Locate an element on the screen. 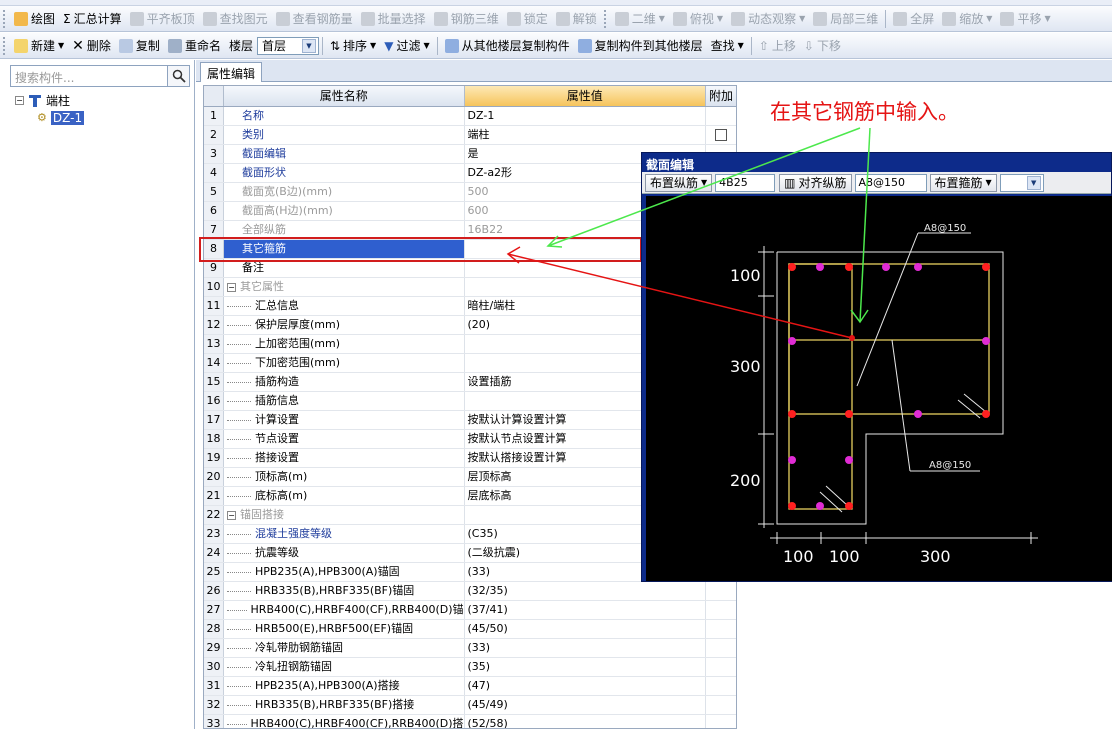 The height and width of the screenshot is (729, 1112). property-name-cell: 截面宽(B边)(mm) is located at coordinates (344, 192).